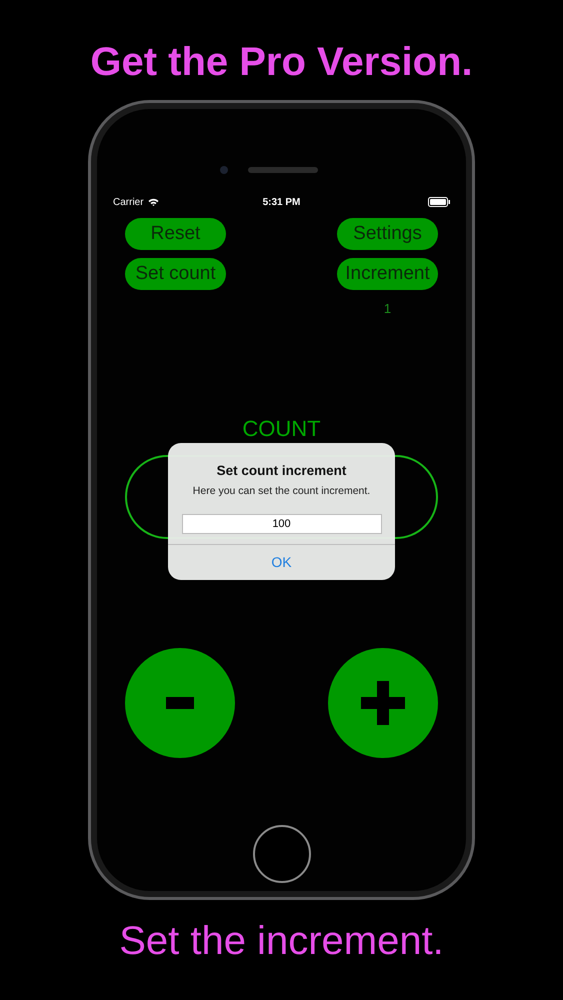 This screenshot has width=563, height=1000. Describe the element at coordinates (283, 170) in the screenshot. I see `speaker-icon` at that location.